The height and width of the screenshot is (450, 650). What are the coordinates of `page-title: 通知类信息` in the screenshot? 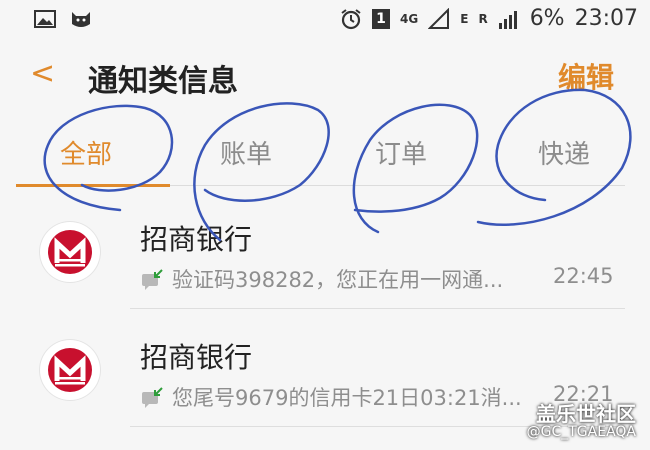 It's located at (163, 81).